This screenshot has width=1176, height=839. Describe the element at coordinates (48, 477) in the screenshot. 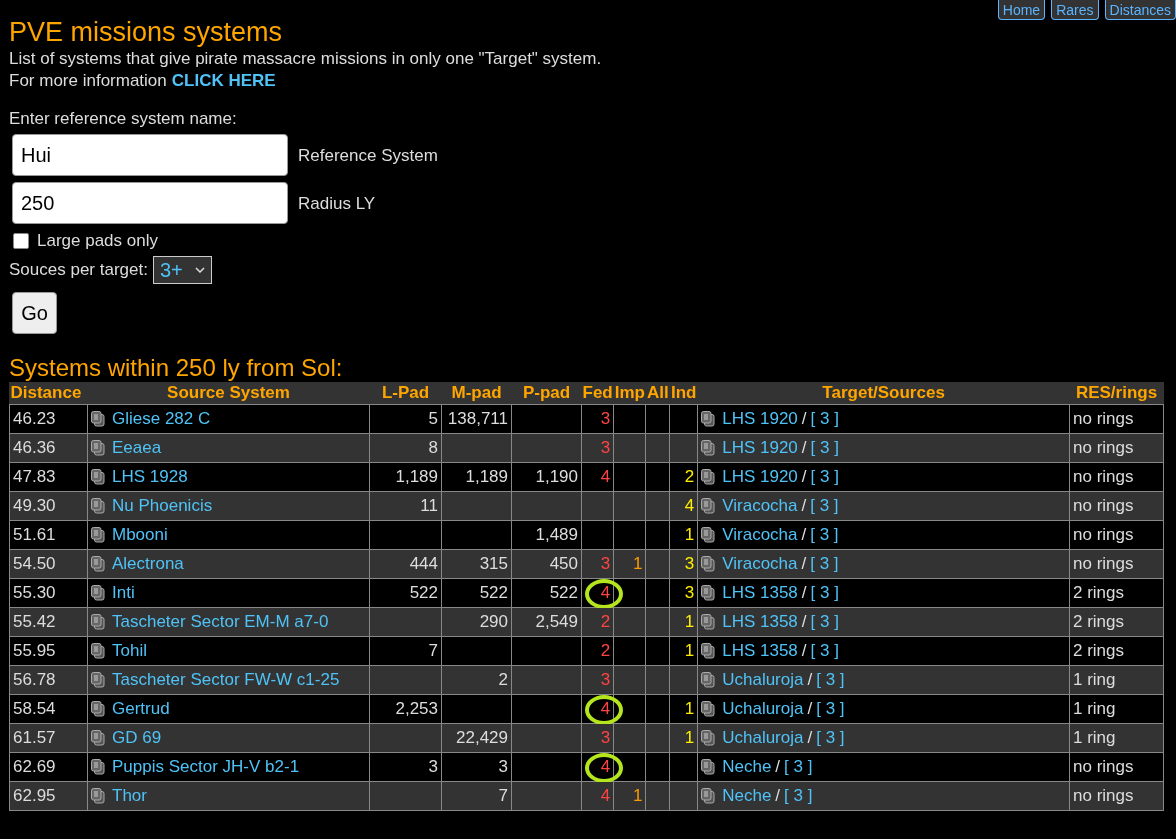

I see `distance-cell: 47.83` at that location.